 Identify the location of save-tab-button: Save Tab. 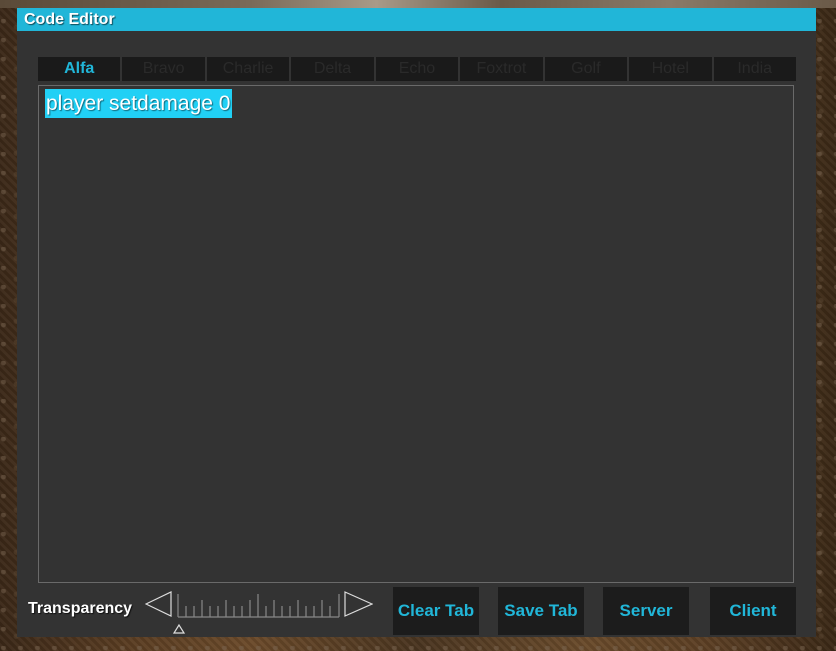
(541, 611).